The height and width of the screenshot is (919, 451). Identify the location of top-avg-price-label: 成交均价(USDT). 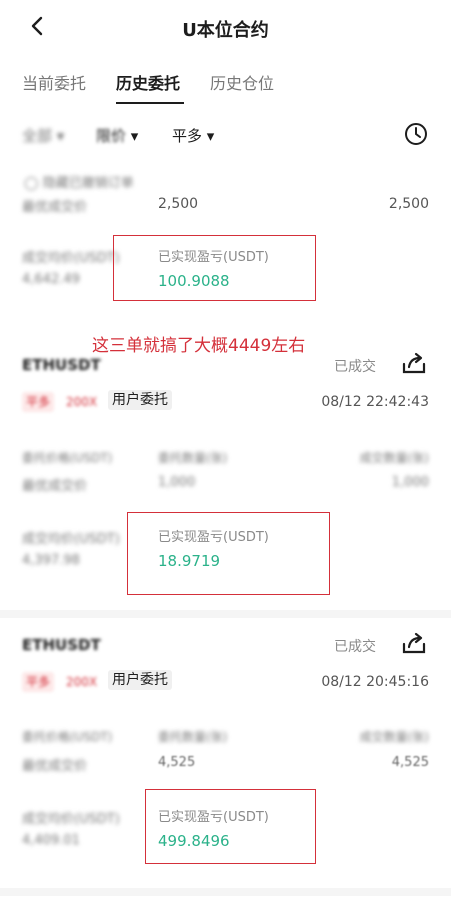
(71, 258).